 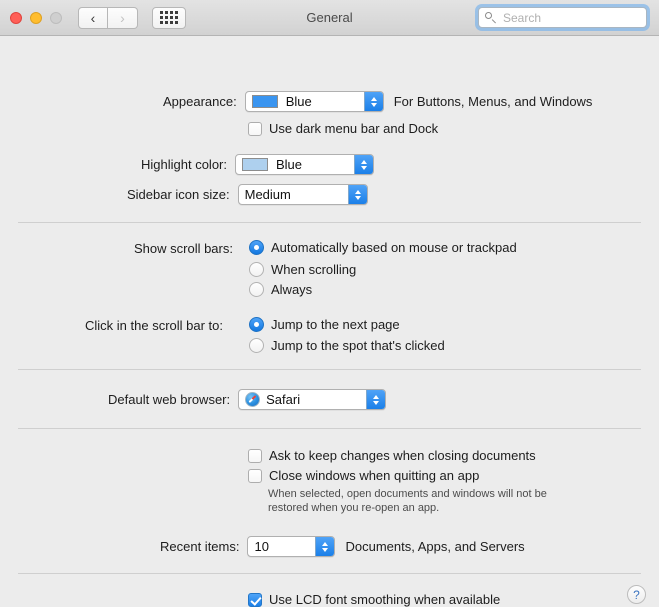 What do you see at coordinates (93, 17) in the screenshot?
I see `back-button: ‹` at bounding box center [93, 17].